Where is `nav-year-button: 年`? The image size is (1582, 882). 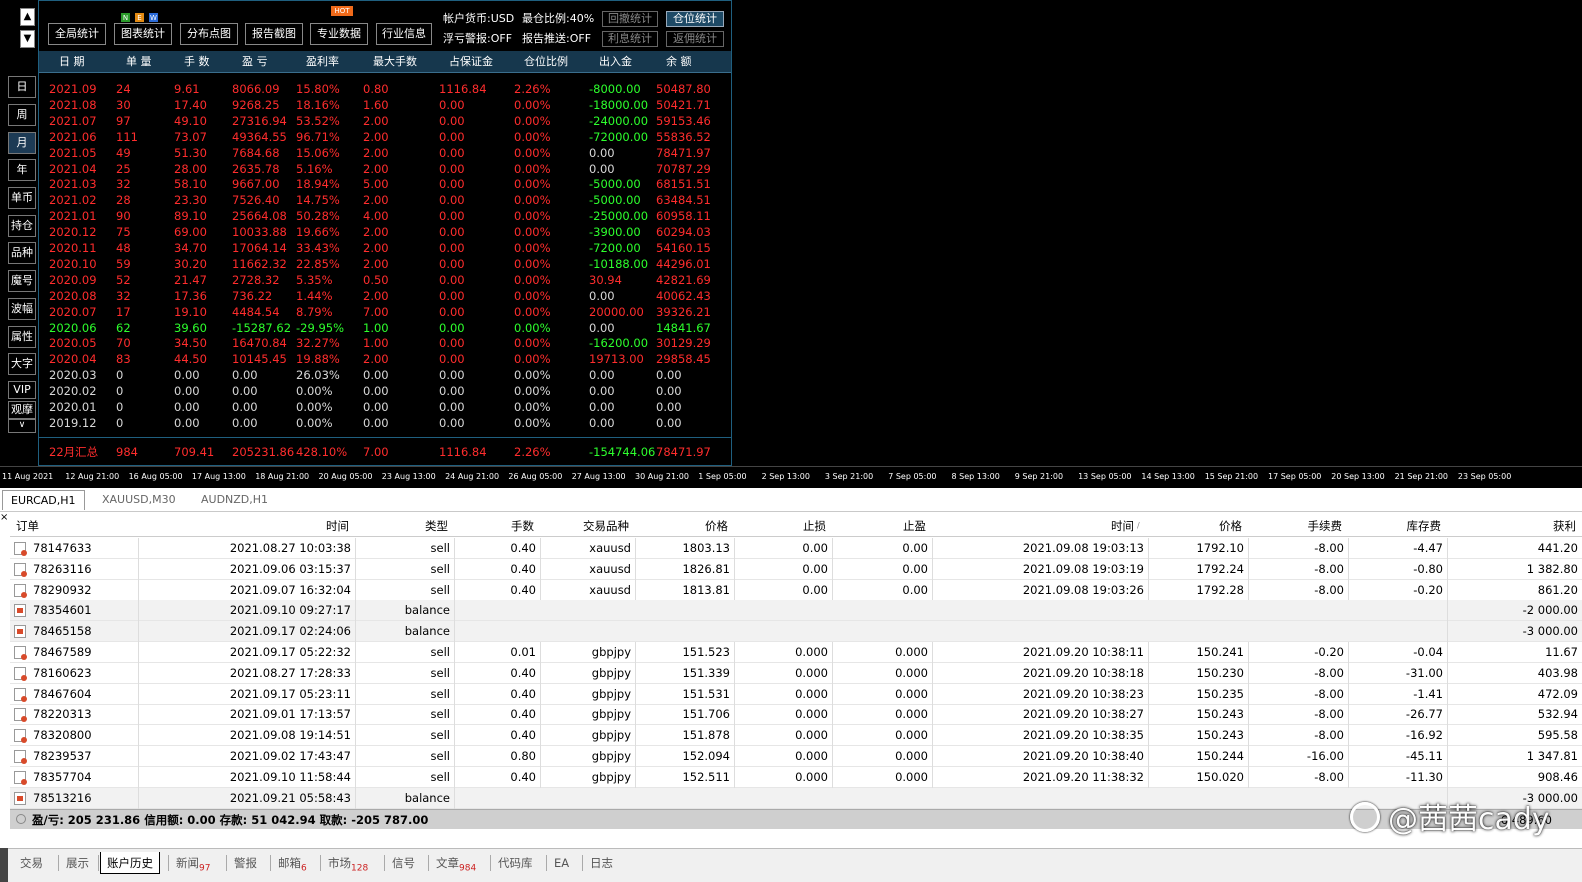 nav-year-button: 年 is located at coordinates (22, 170).